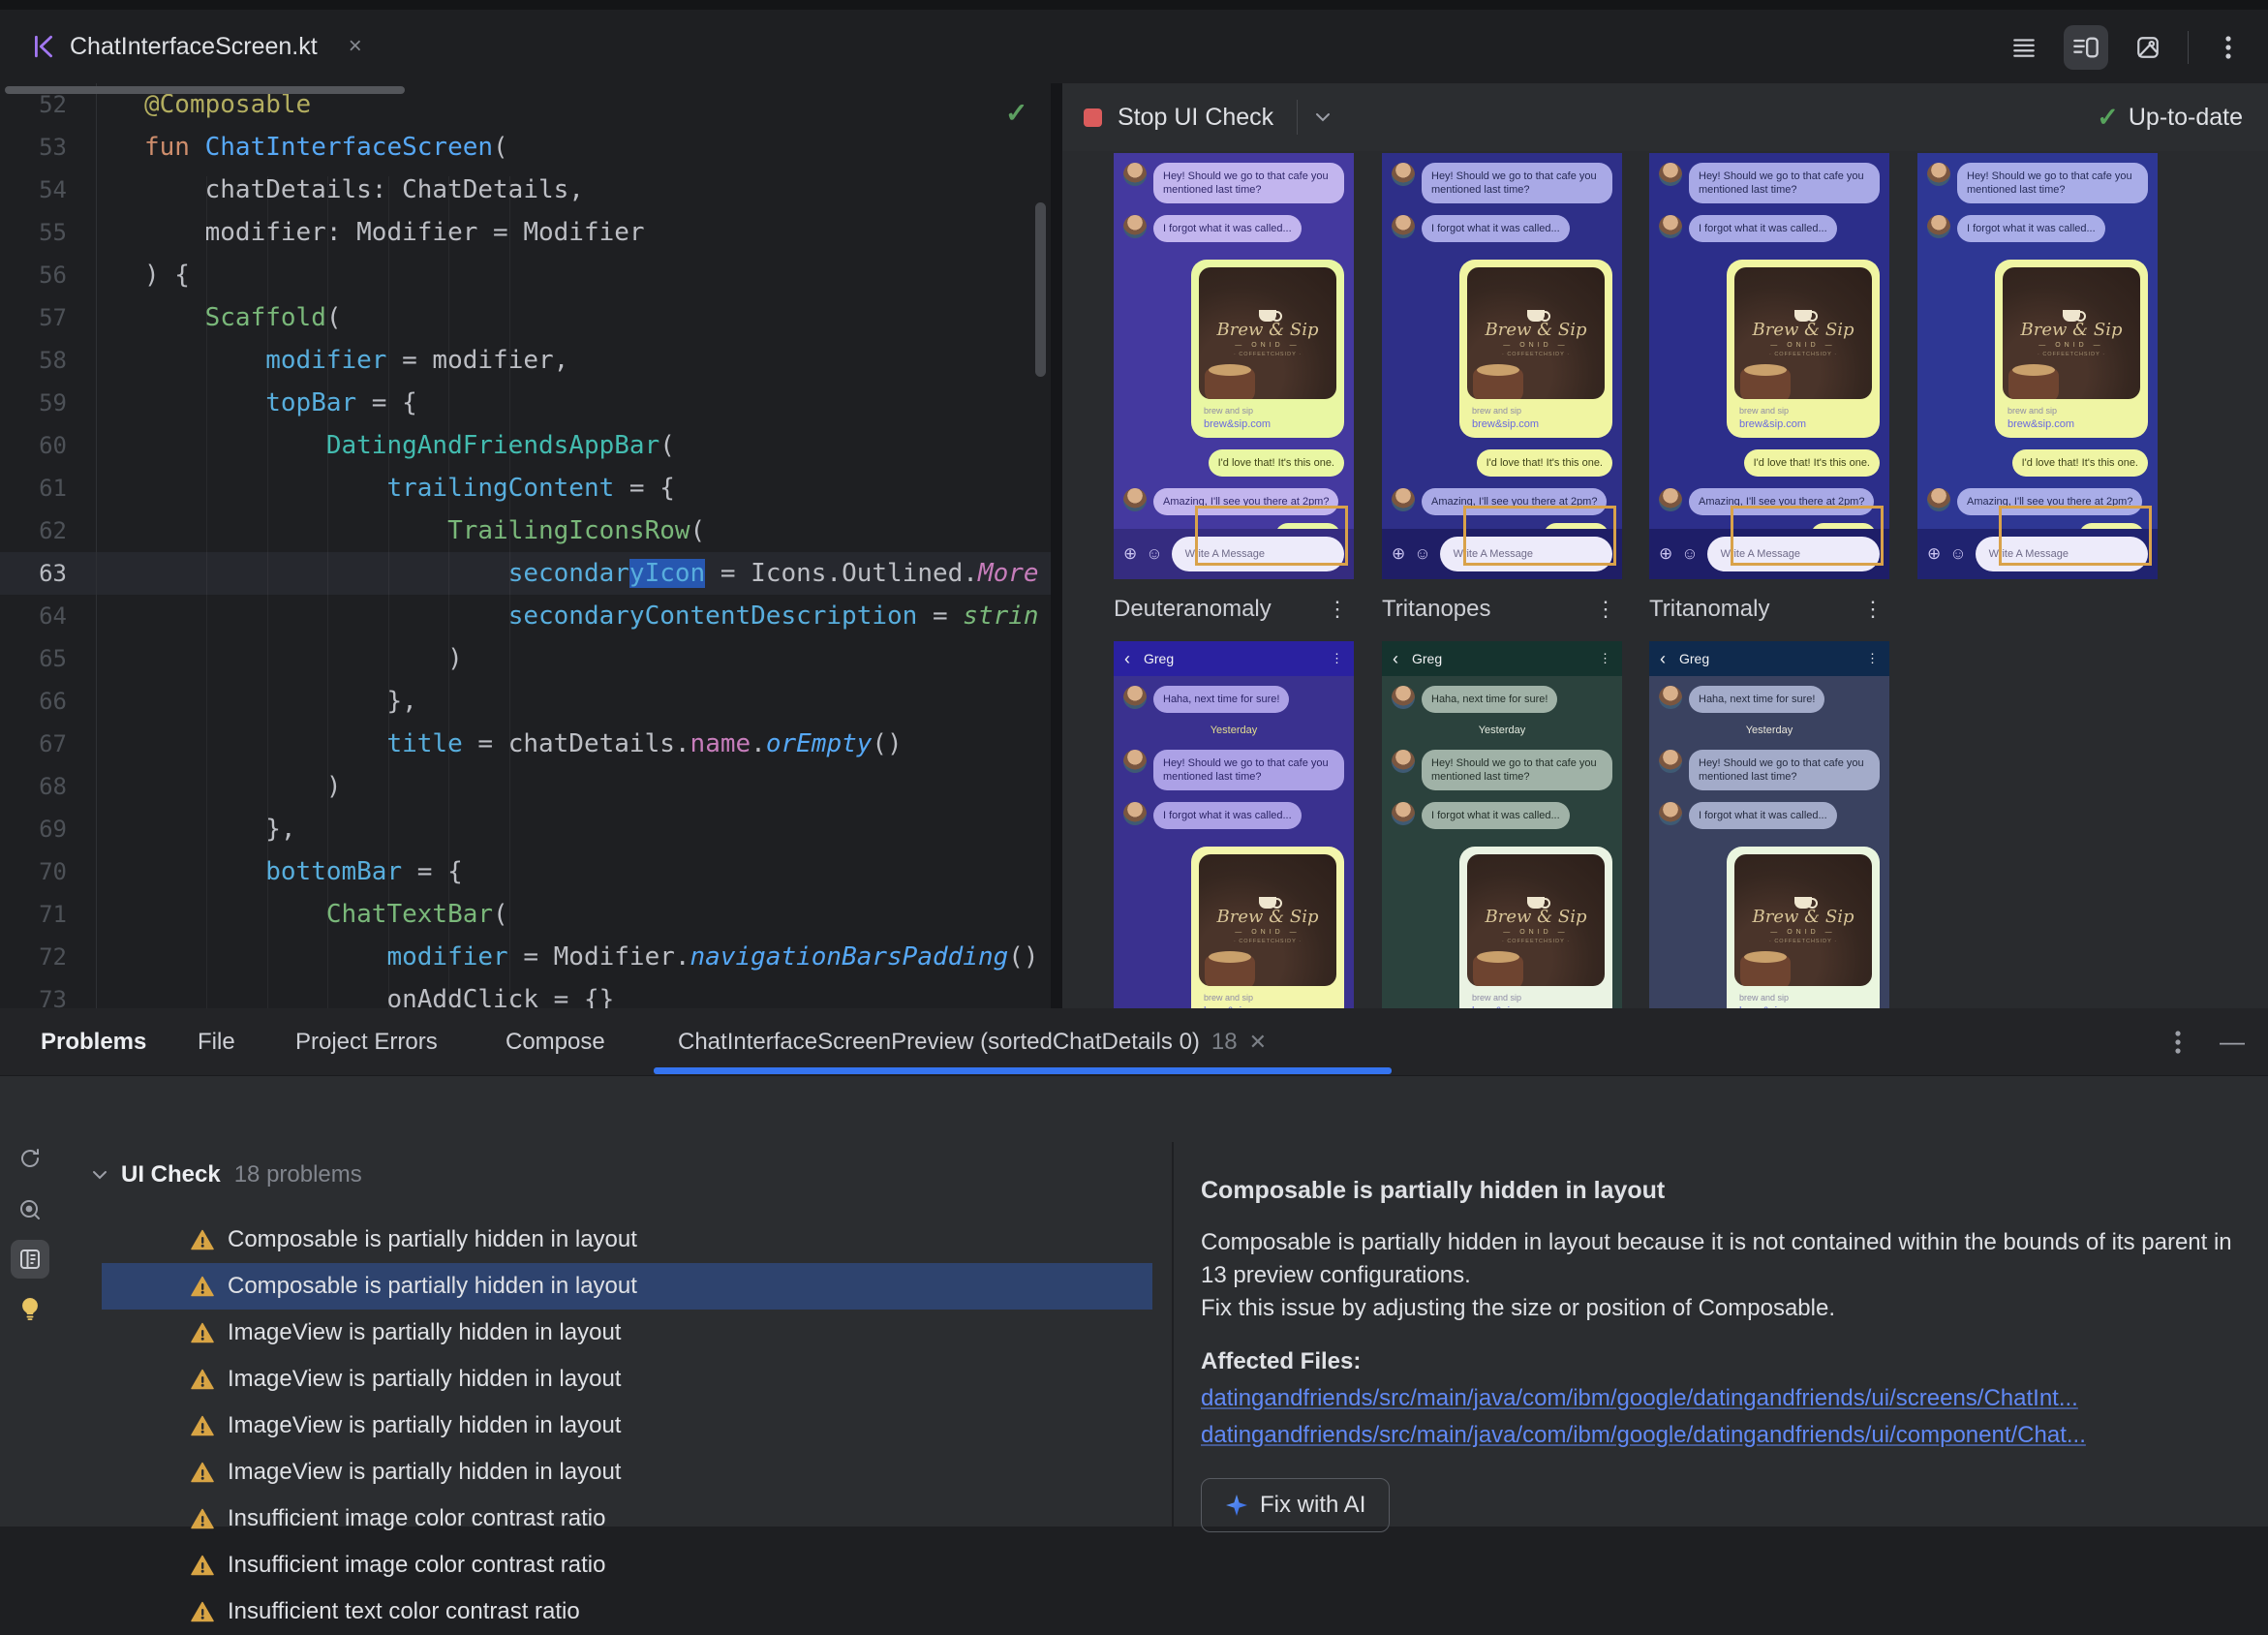 Image resolution: width=2268 pixels, height=1635 pixels. I want to click on code-line: 59 topBar = {, so click(525, 403).